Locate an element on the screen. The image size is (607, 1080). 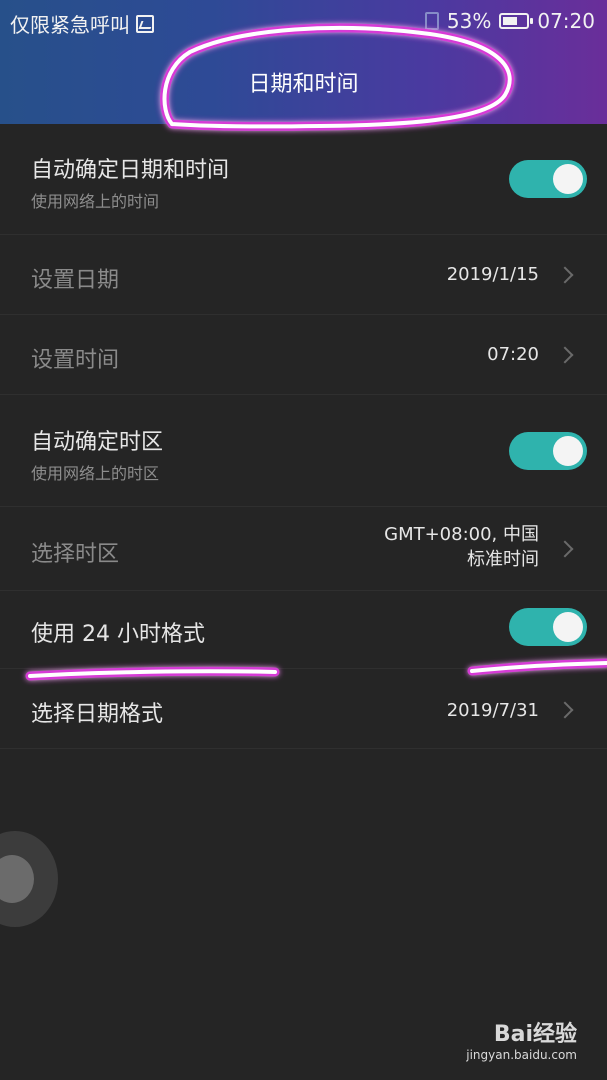
watermark-brand: Bai经验 is located at coordinates (535, 1034).